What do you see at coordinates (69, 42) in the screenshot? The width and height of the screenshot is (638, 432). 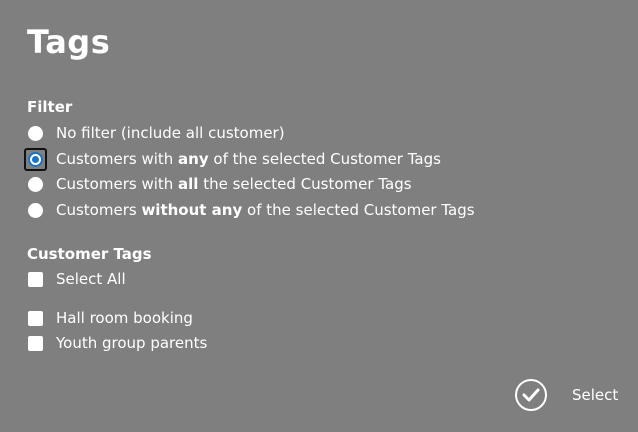 I see `page-title: Tags` at bounding box center [69, 42].